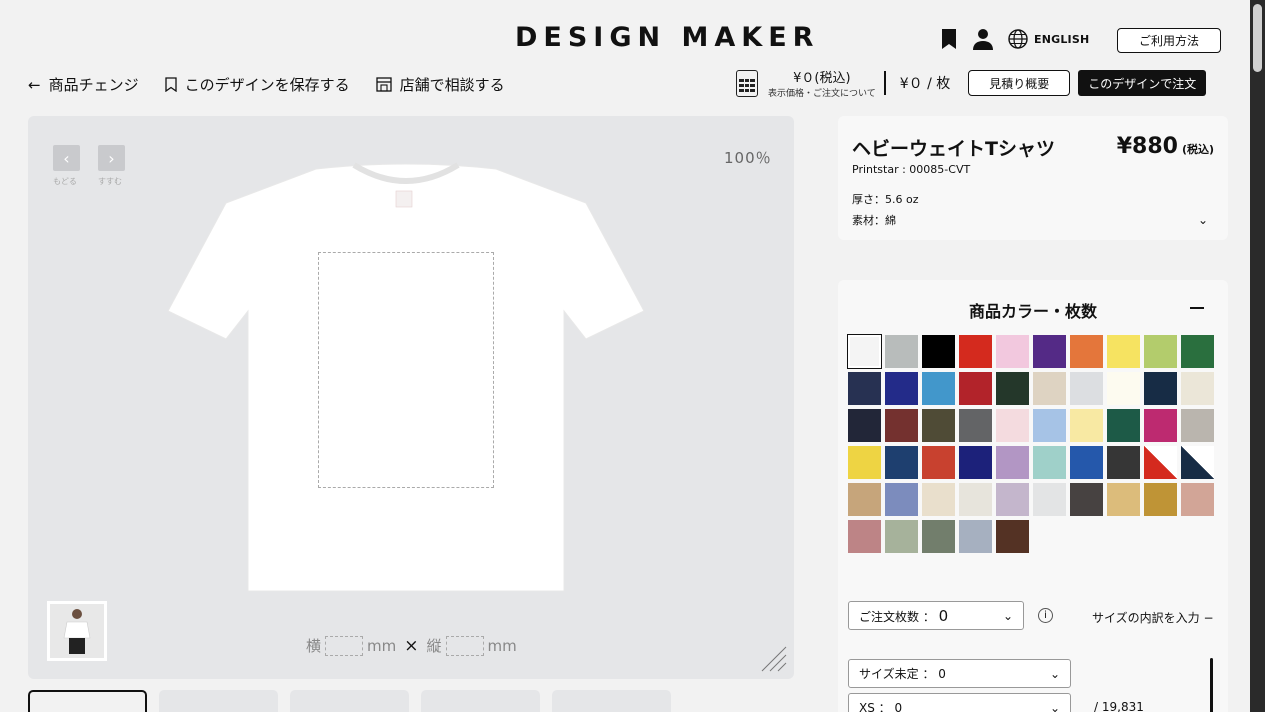 Image resolution: width=1265 pixels, height=712 pixels. I want to click on chevron-down-icon: ⌄, so click(1203, 220).